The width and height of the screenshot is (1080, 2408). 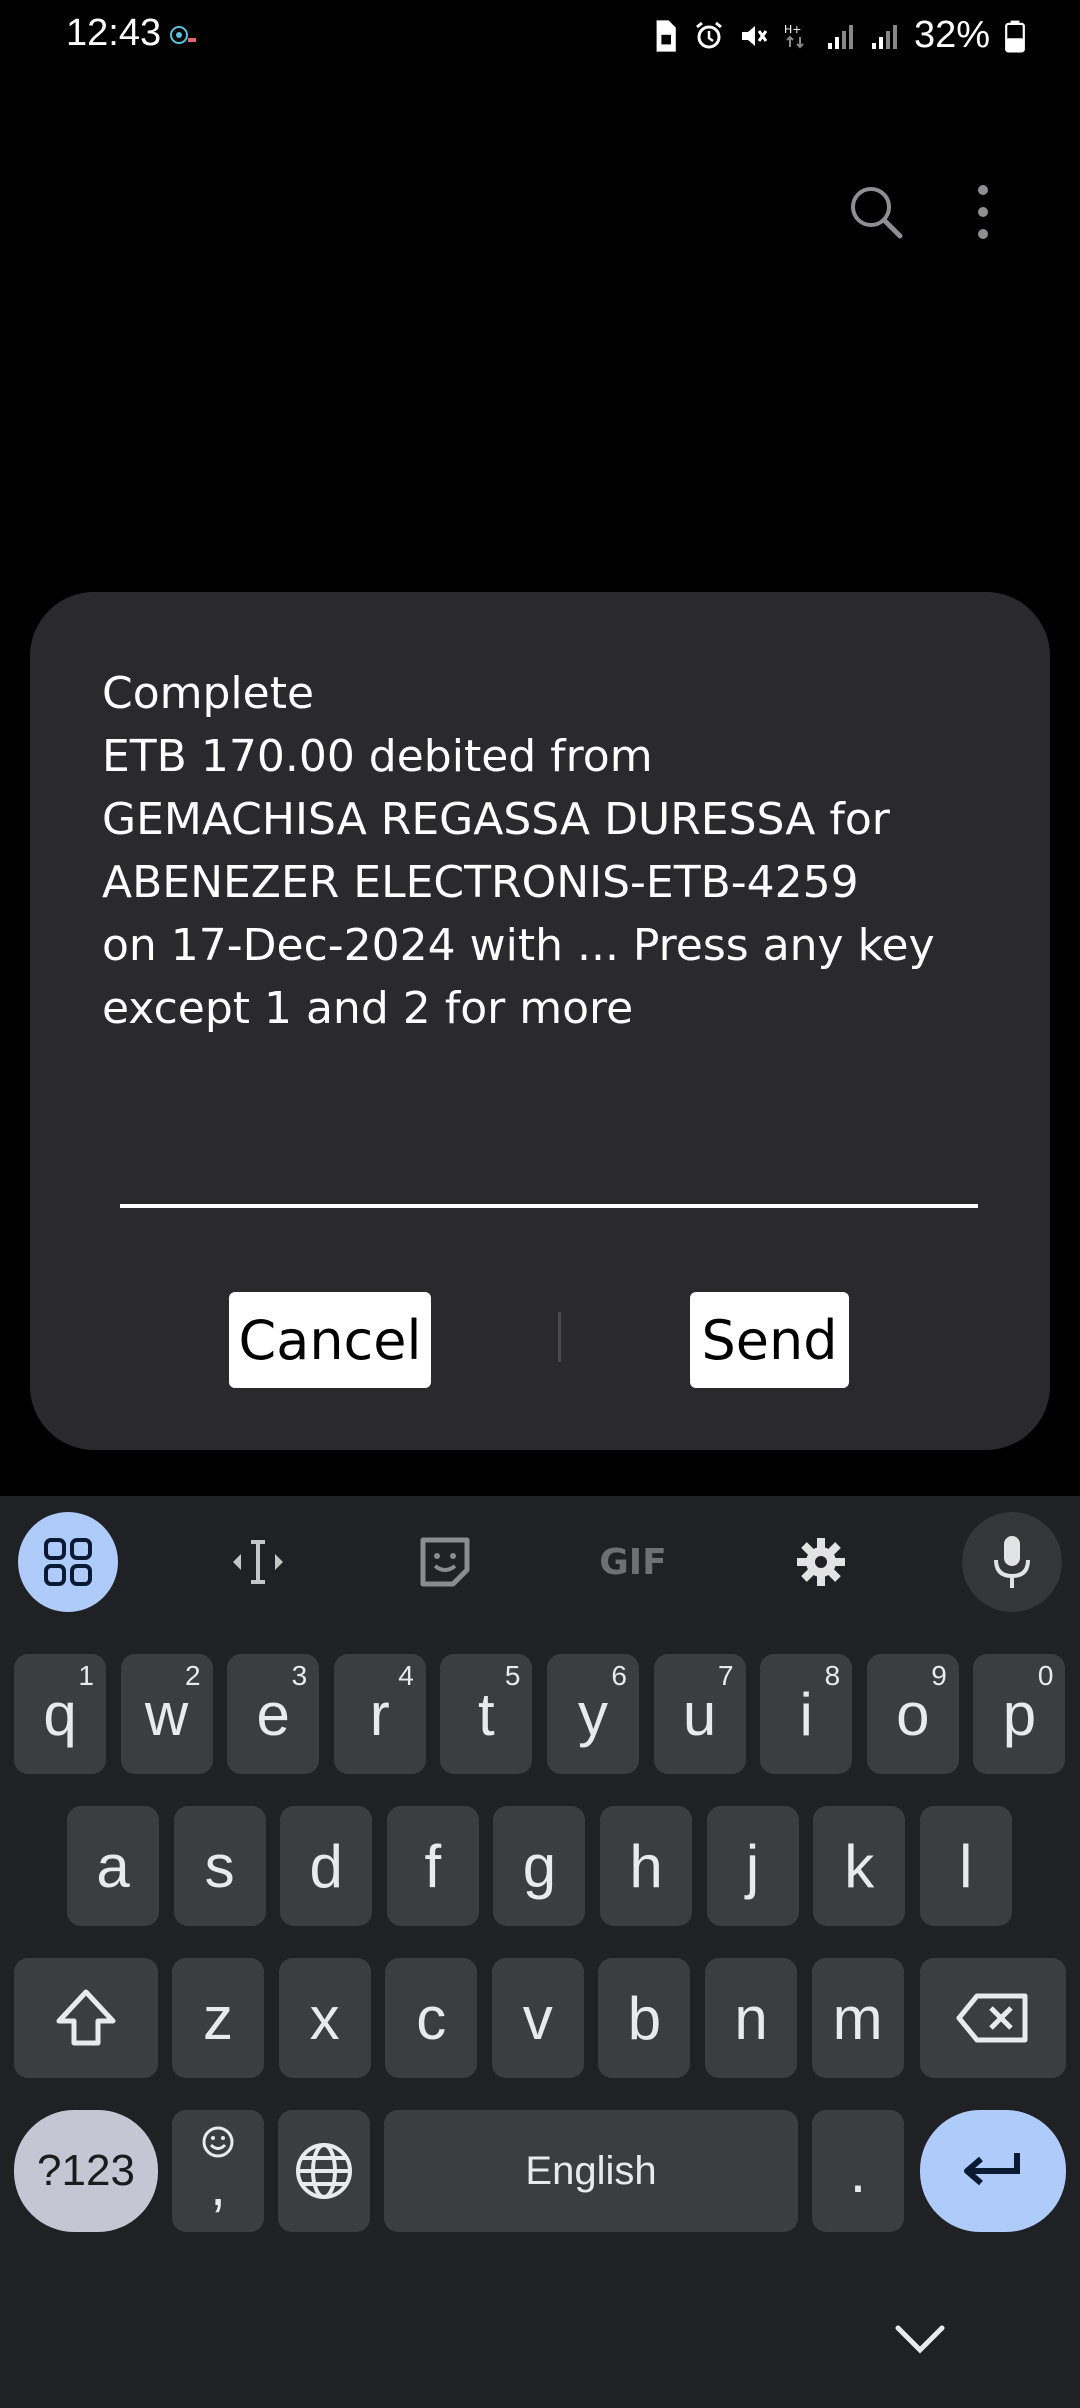 I want to click on key-label: u, so click(x=699, y=1714).